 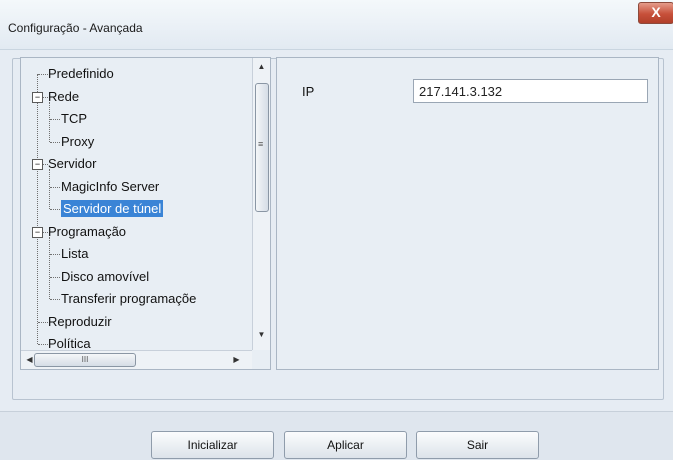 I want to click on tree-item-label: TCP, so click(x=74, y=118).